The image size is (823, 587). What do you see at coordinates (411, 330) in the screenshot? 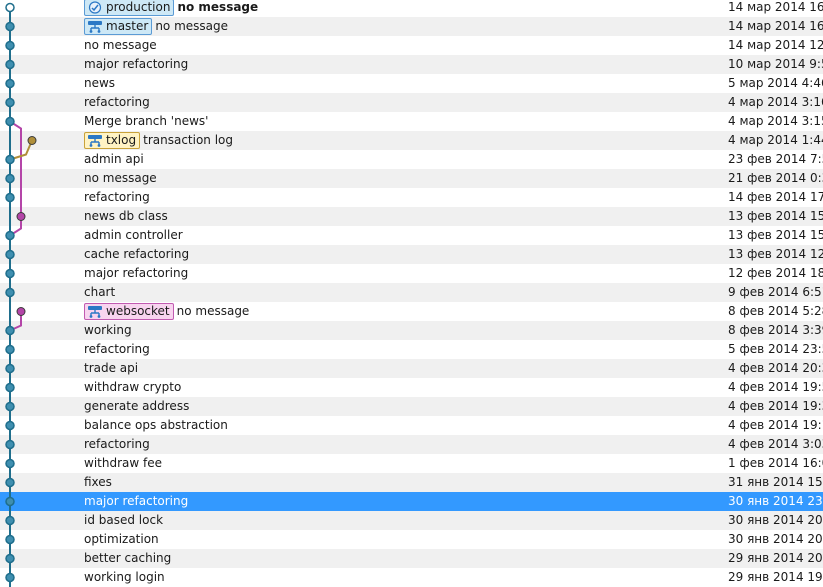
I see `commit-row: working 8 фев 2014 3:39` at bounding box center [411, 330].